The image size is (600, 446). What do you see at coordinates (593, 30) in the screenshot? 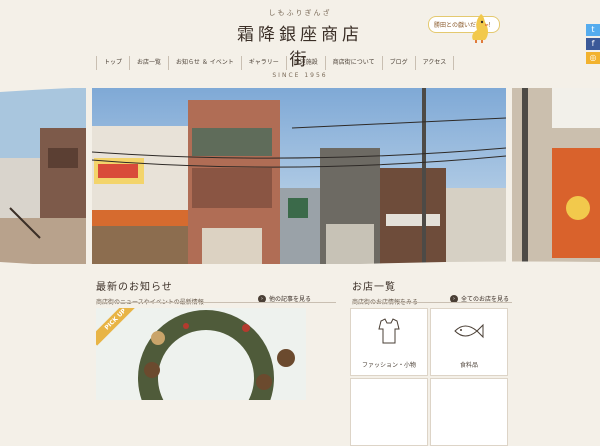
I see `twitter-icon: t` at bounding box center [593, 30].